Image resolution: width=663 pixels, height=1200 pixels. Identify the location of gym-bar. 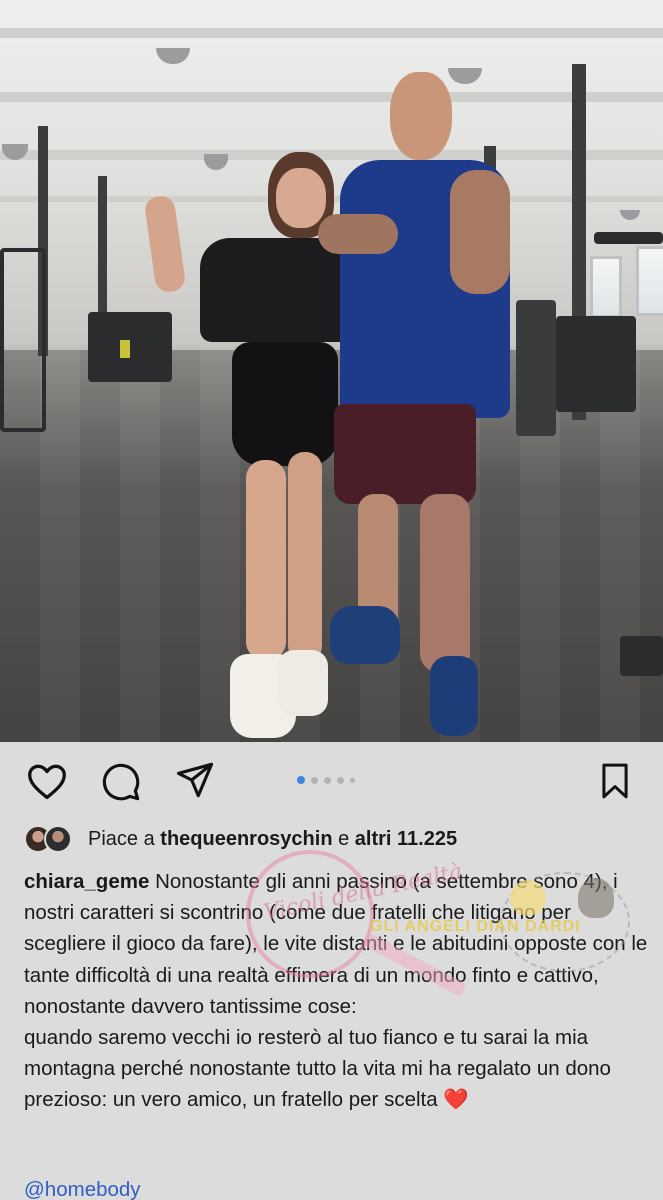
(628, 238).